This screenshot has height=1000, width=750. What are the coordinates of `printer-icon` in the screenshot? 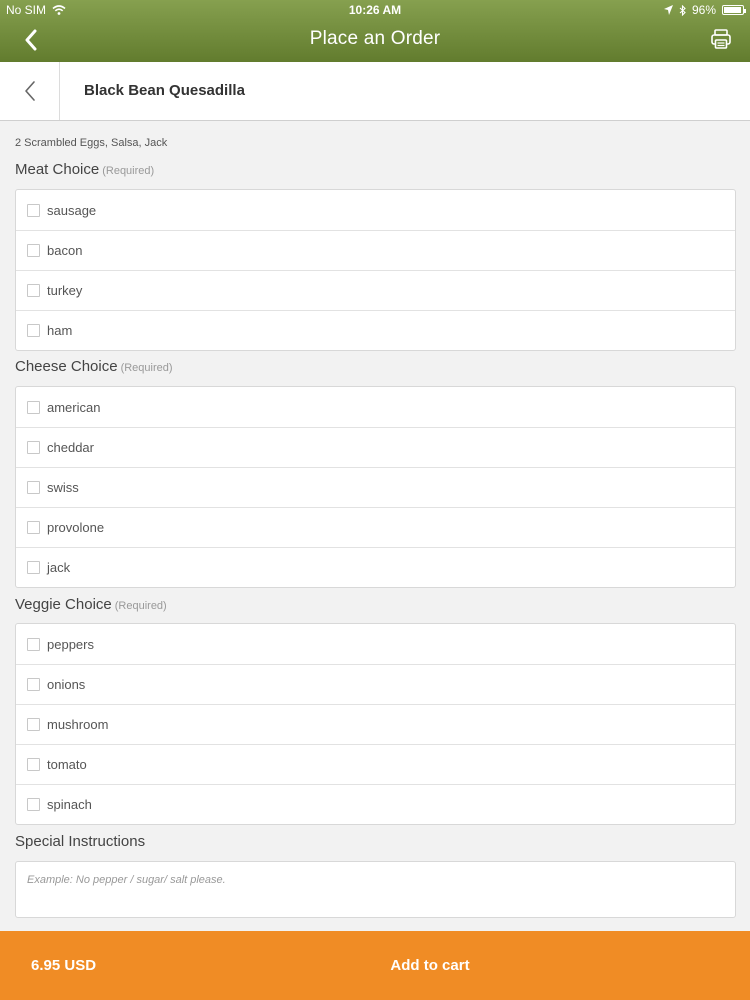 It's located at (721, 39).